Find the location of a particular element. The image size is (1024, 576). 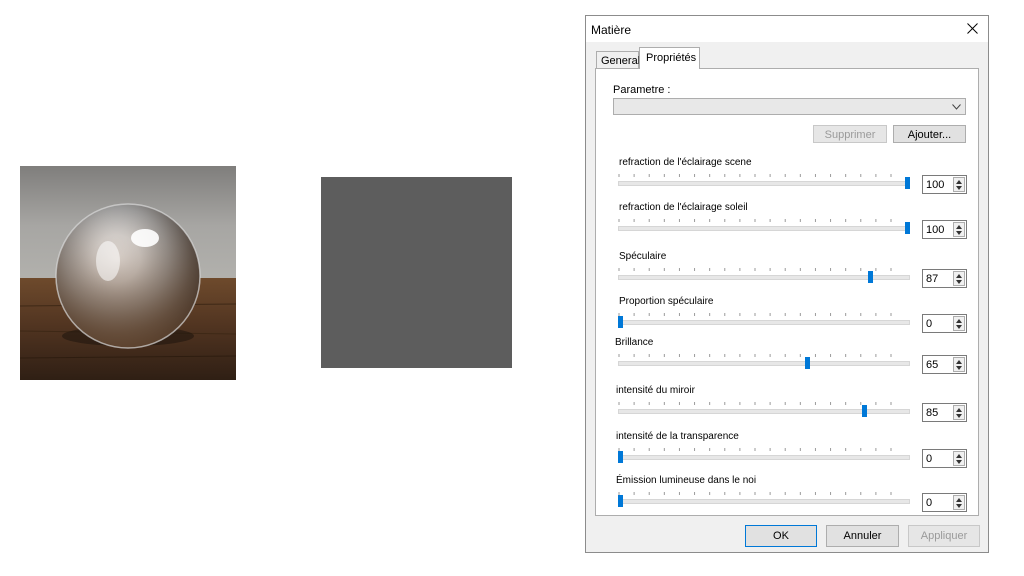

slider-label: refraction de l'éclairage scene is located at coordinates (685, 162).